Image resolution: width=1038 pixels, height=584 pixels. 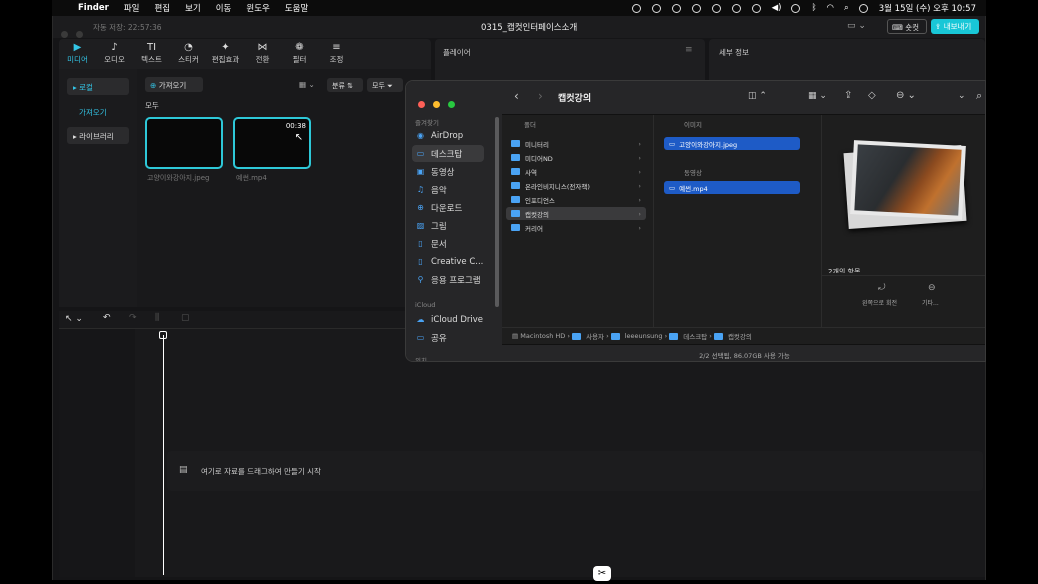 What do you see at coordinates (602, 573) in the screenshot?
I see `capcut-logo-icon: ✂` at bounding box center [602, 573].